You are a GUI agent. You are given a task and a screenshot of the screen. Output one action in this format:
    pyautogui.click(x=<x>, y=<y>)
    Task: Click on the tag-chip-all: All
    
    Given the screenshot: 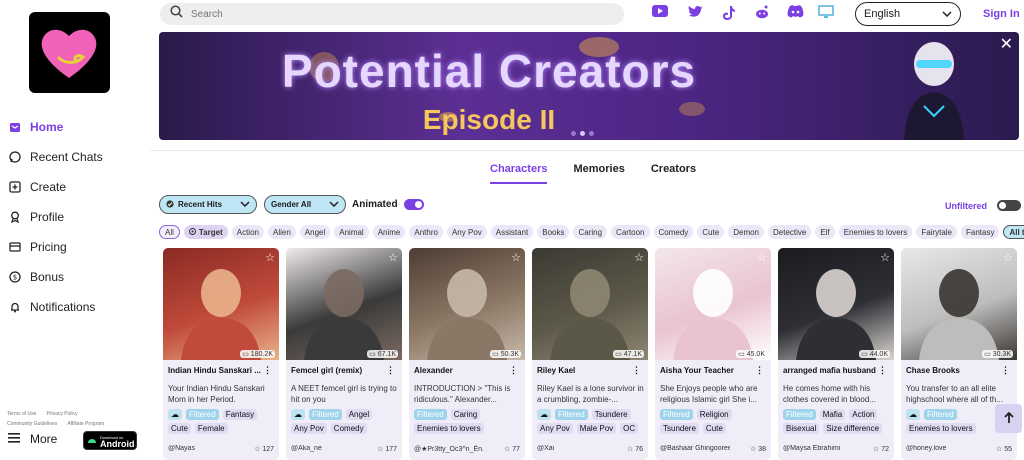 What is the action you would take?
    pyautogui.click(x=169, y=232)
    